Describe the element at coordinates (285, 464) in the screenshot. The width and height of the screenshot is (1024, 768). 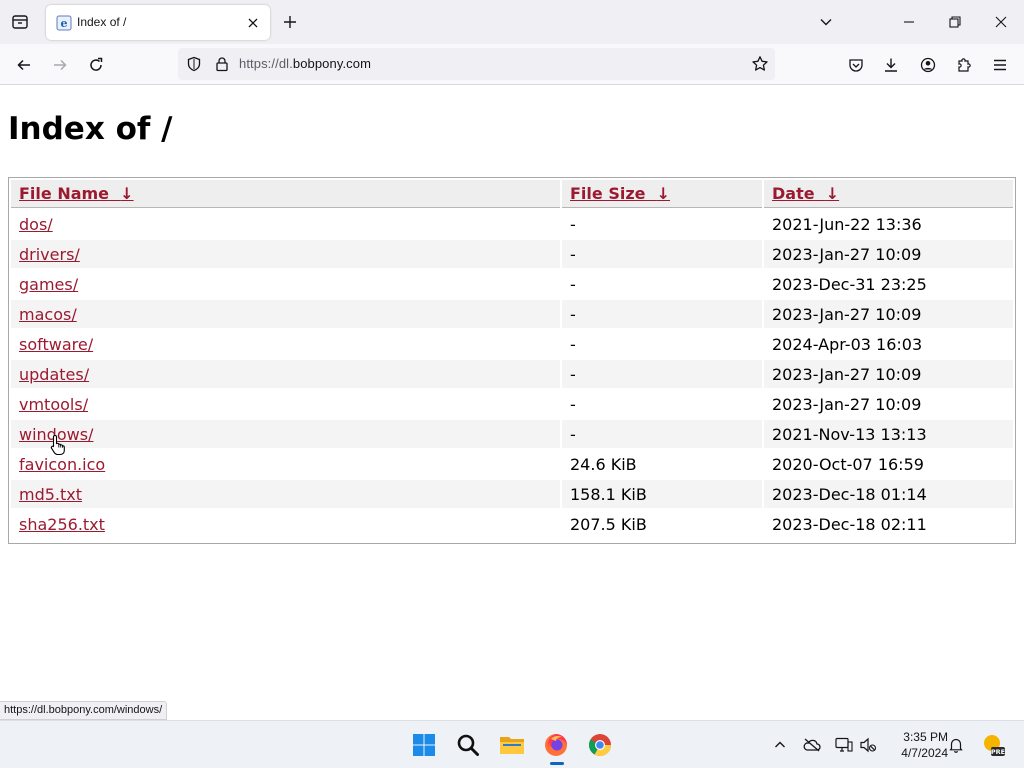
I see `file-name-cell: favicon.ico` at that location.